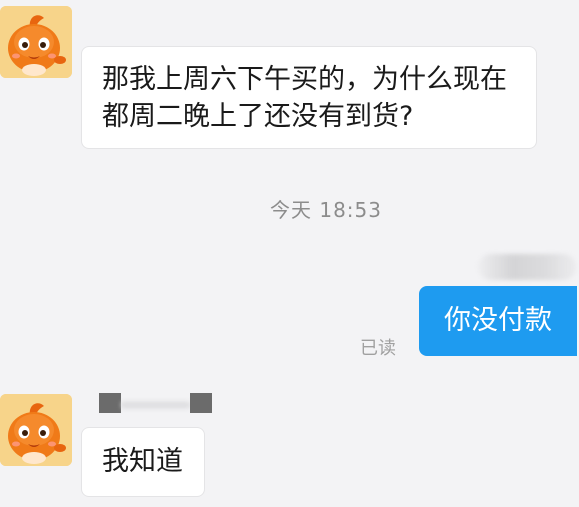  Describe the element at coordinates (326, 210) in the screenshot. I see `message-timestamp: 今天 18:53` at that location.